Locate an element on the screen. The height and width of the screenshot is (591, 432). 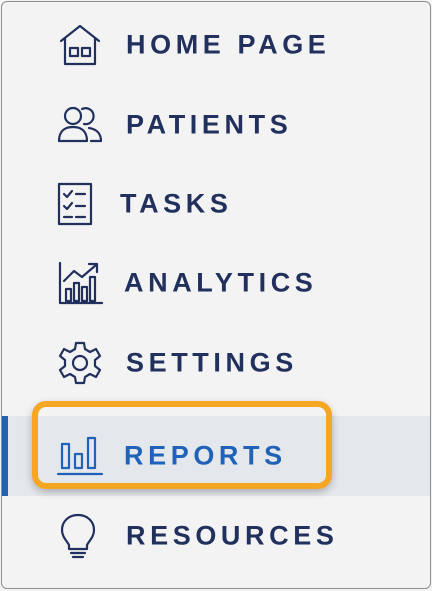
checklist-icon is located at coordinates (76, 204).